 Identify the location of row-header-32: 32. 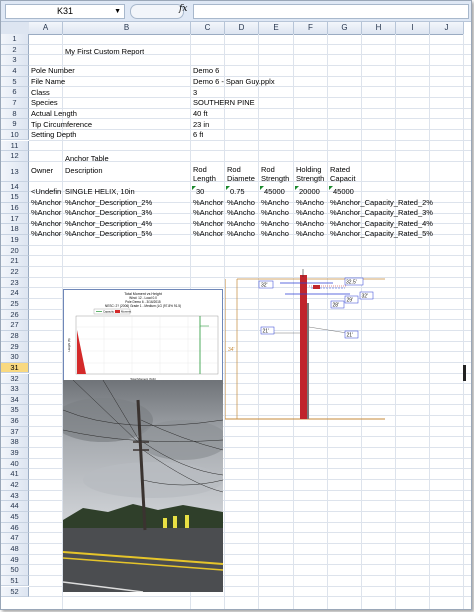
(15, 379).